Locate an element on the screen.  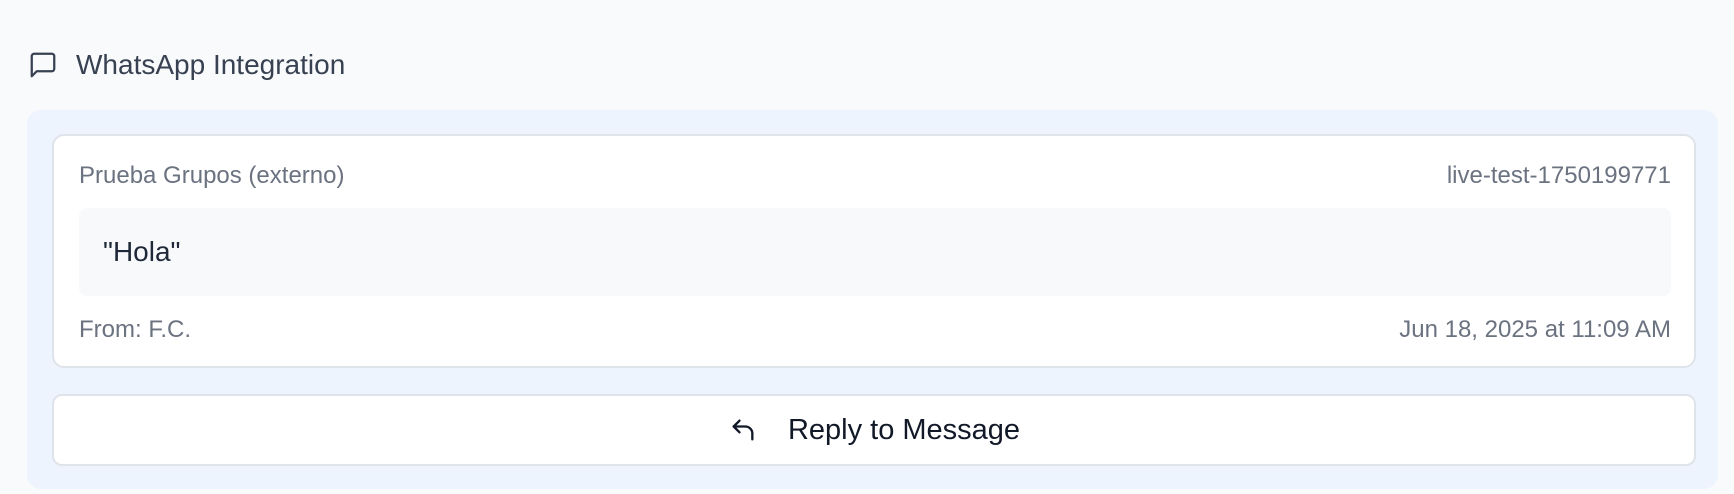
reply-to-message-button: Reply to Message is located at coordinates (874, 430).